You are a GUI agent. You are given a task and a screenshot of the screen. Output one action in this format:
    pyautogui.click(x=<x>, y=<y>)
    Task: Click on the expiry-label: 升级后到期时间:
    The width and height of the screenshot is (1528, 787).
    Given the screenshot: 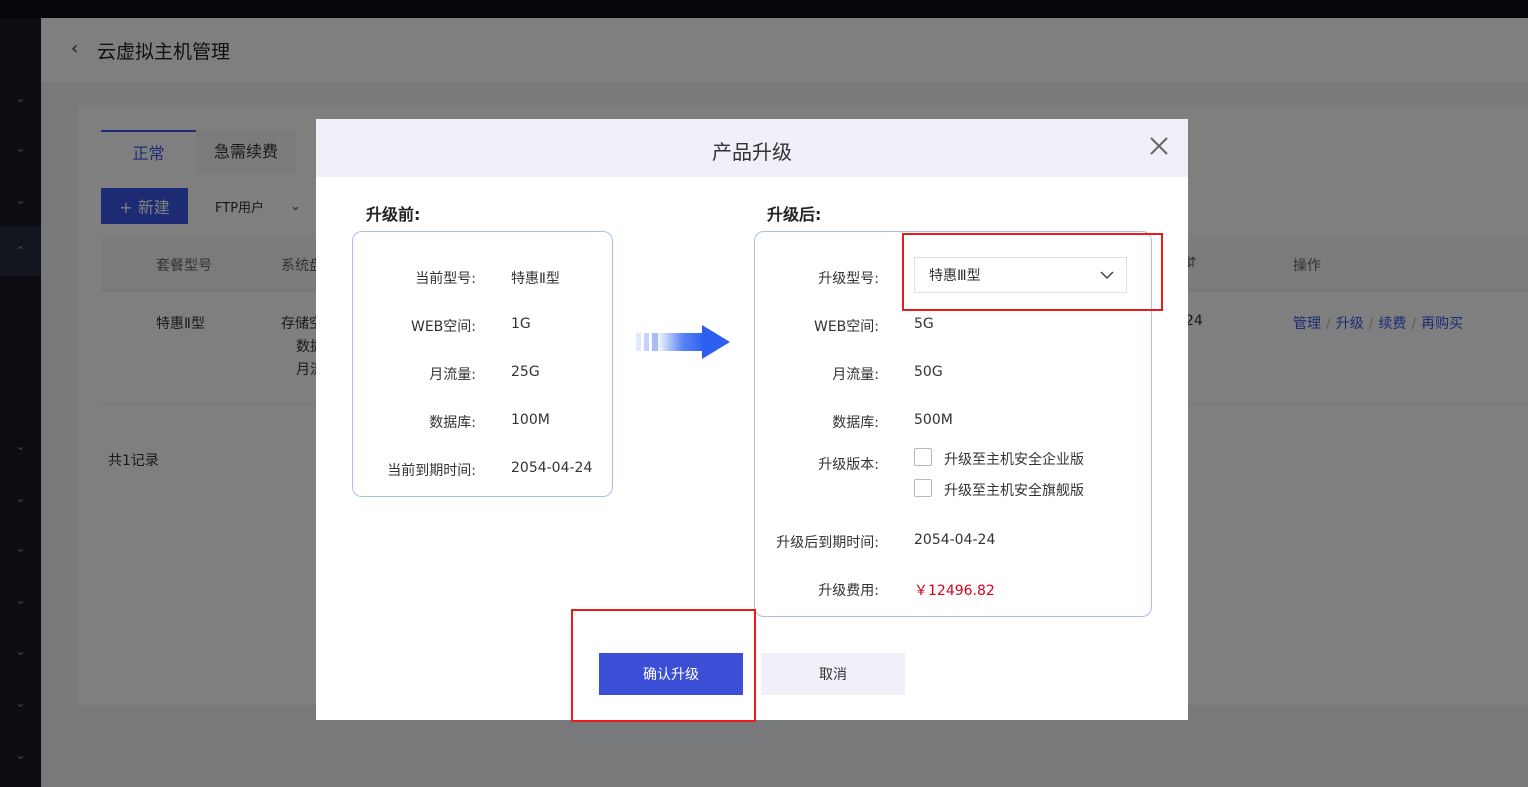 What is the action you would take?
    pyautogui.click(x=827, y=543)
    